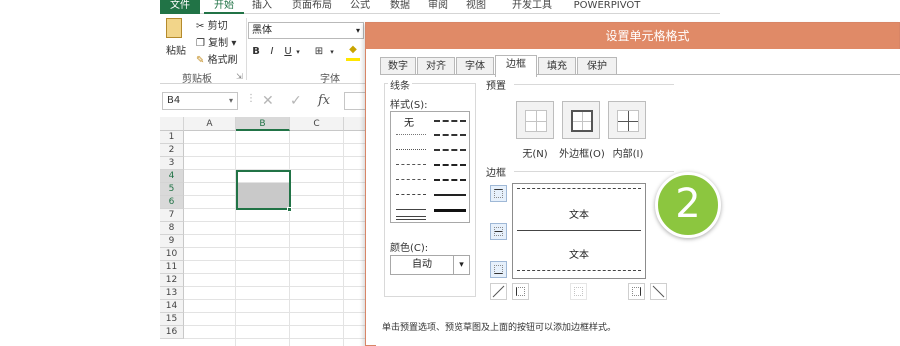 The image size is (900, 346). Describe the element at coordinates (216, 41) in the screenshot. I see `copy-button: ❐ 复制 ▾` at that location.